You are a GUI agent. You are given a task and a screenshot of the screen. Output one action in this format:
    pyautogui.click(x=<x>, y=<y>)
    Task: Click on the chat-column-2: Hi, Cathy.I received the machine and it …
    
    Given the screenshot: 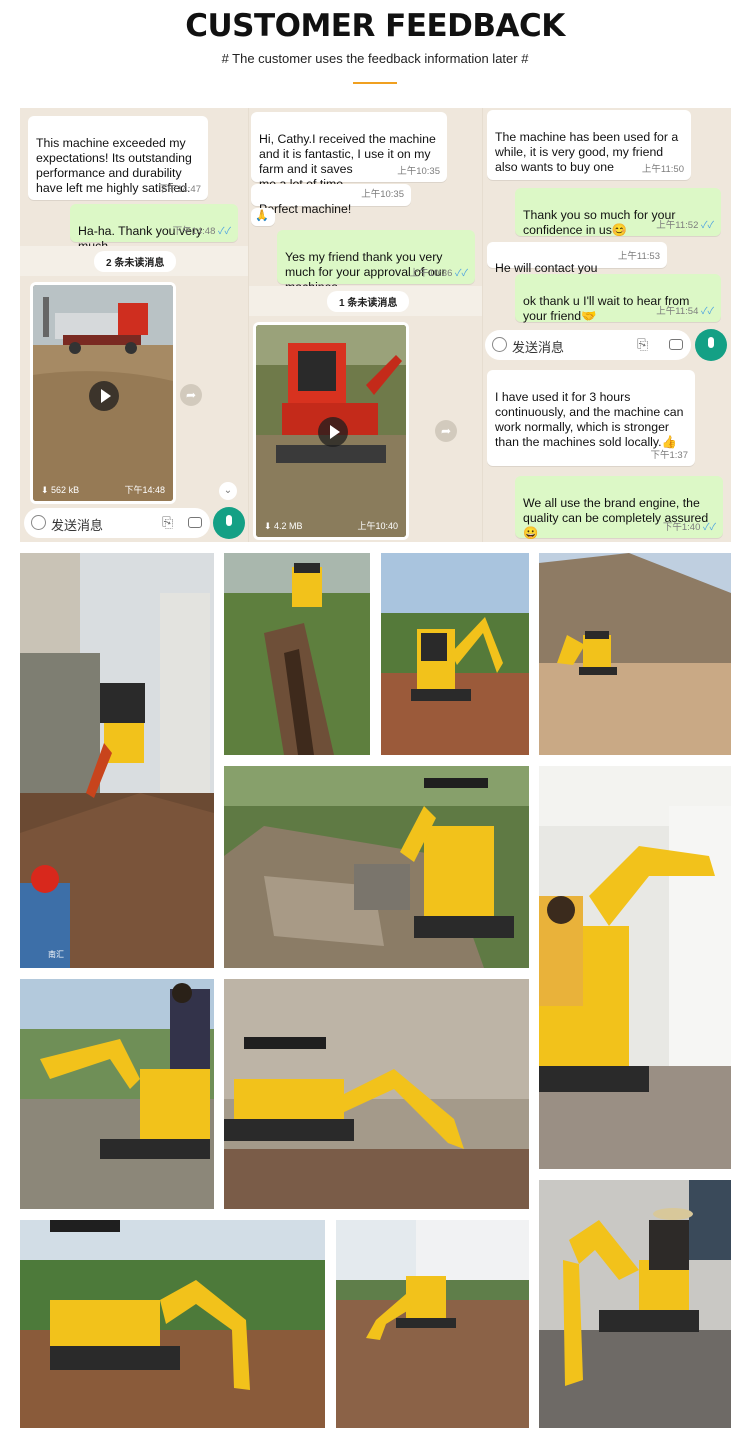 What is the action you would take?
    pyautogui.click(x=365, y=325)
    